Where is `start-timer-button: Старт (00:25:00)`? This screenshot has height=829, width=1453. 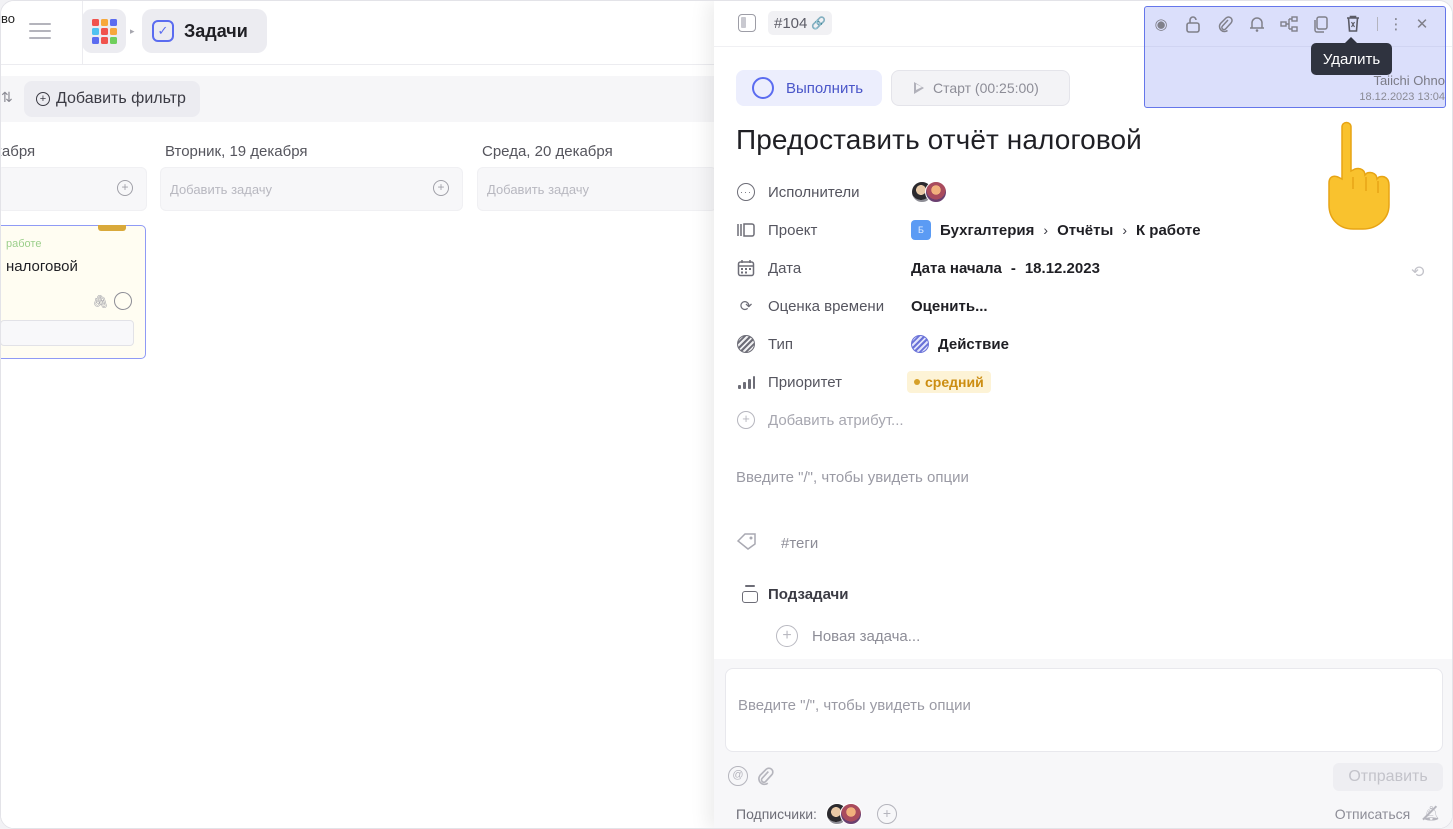
start-timer-button: Старт (00:25:00) is located at coordinates (980, 88).